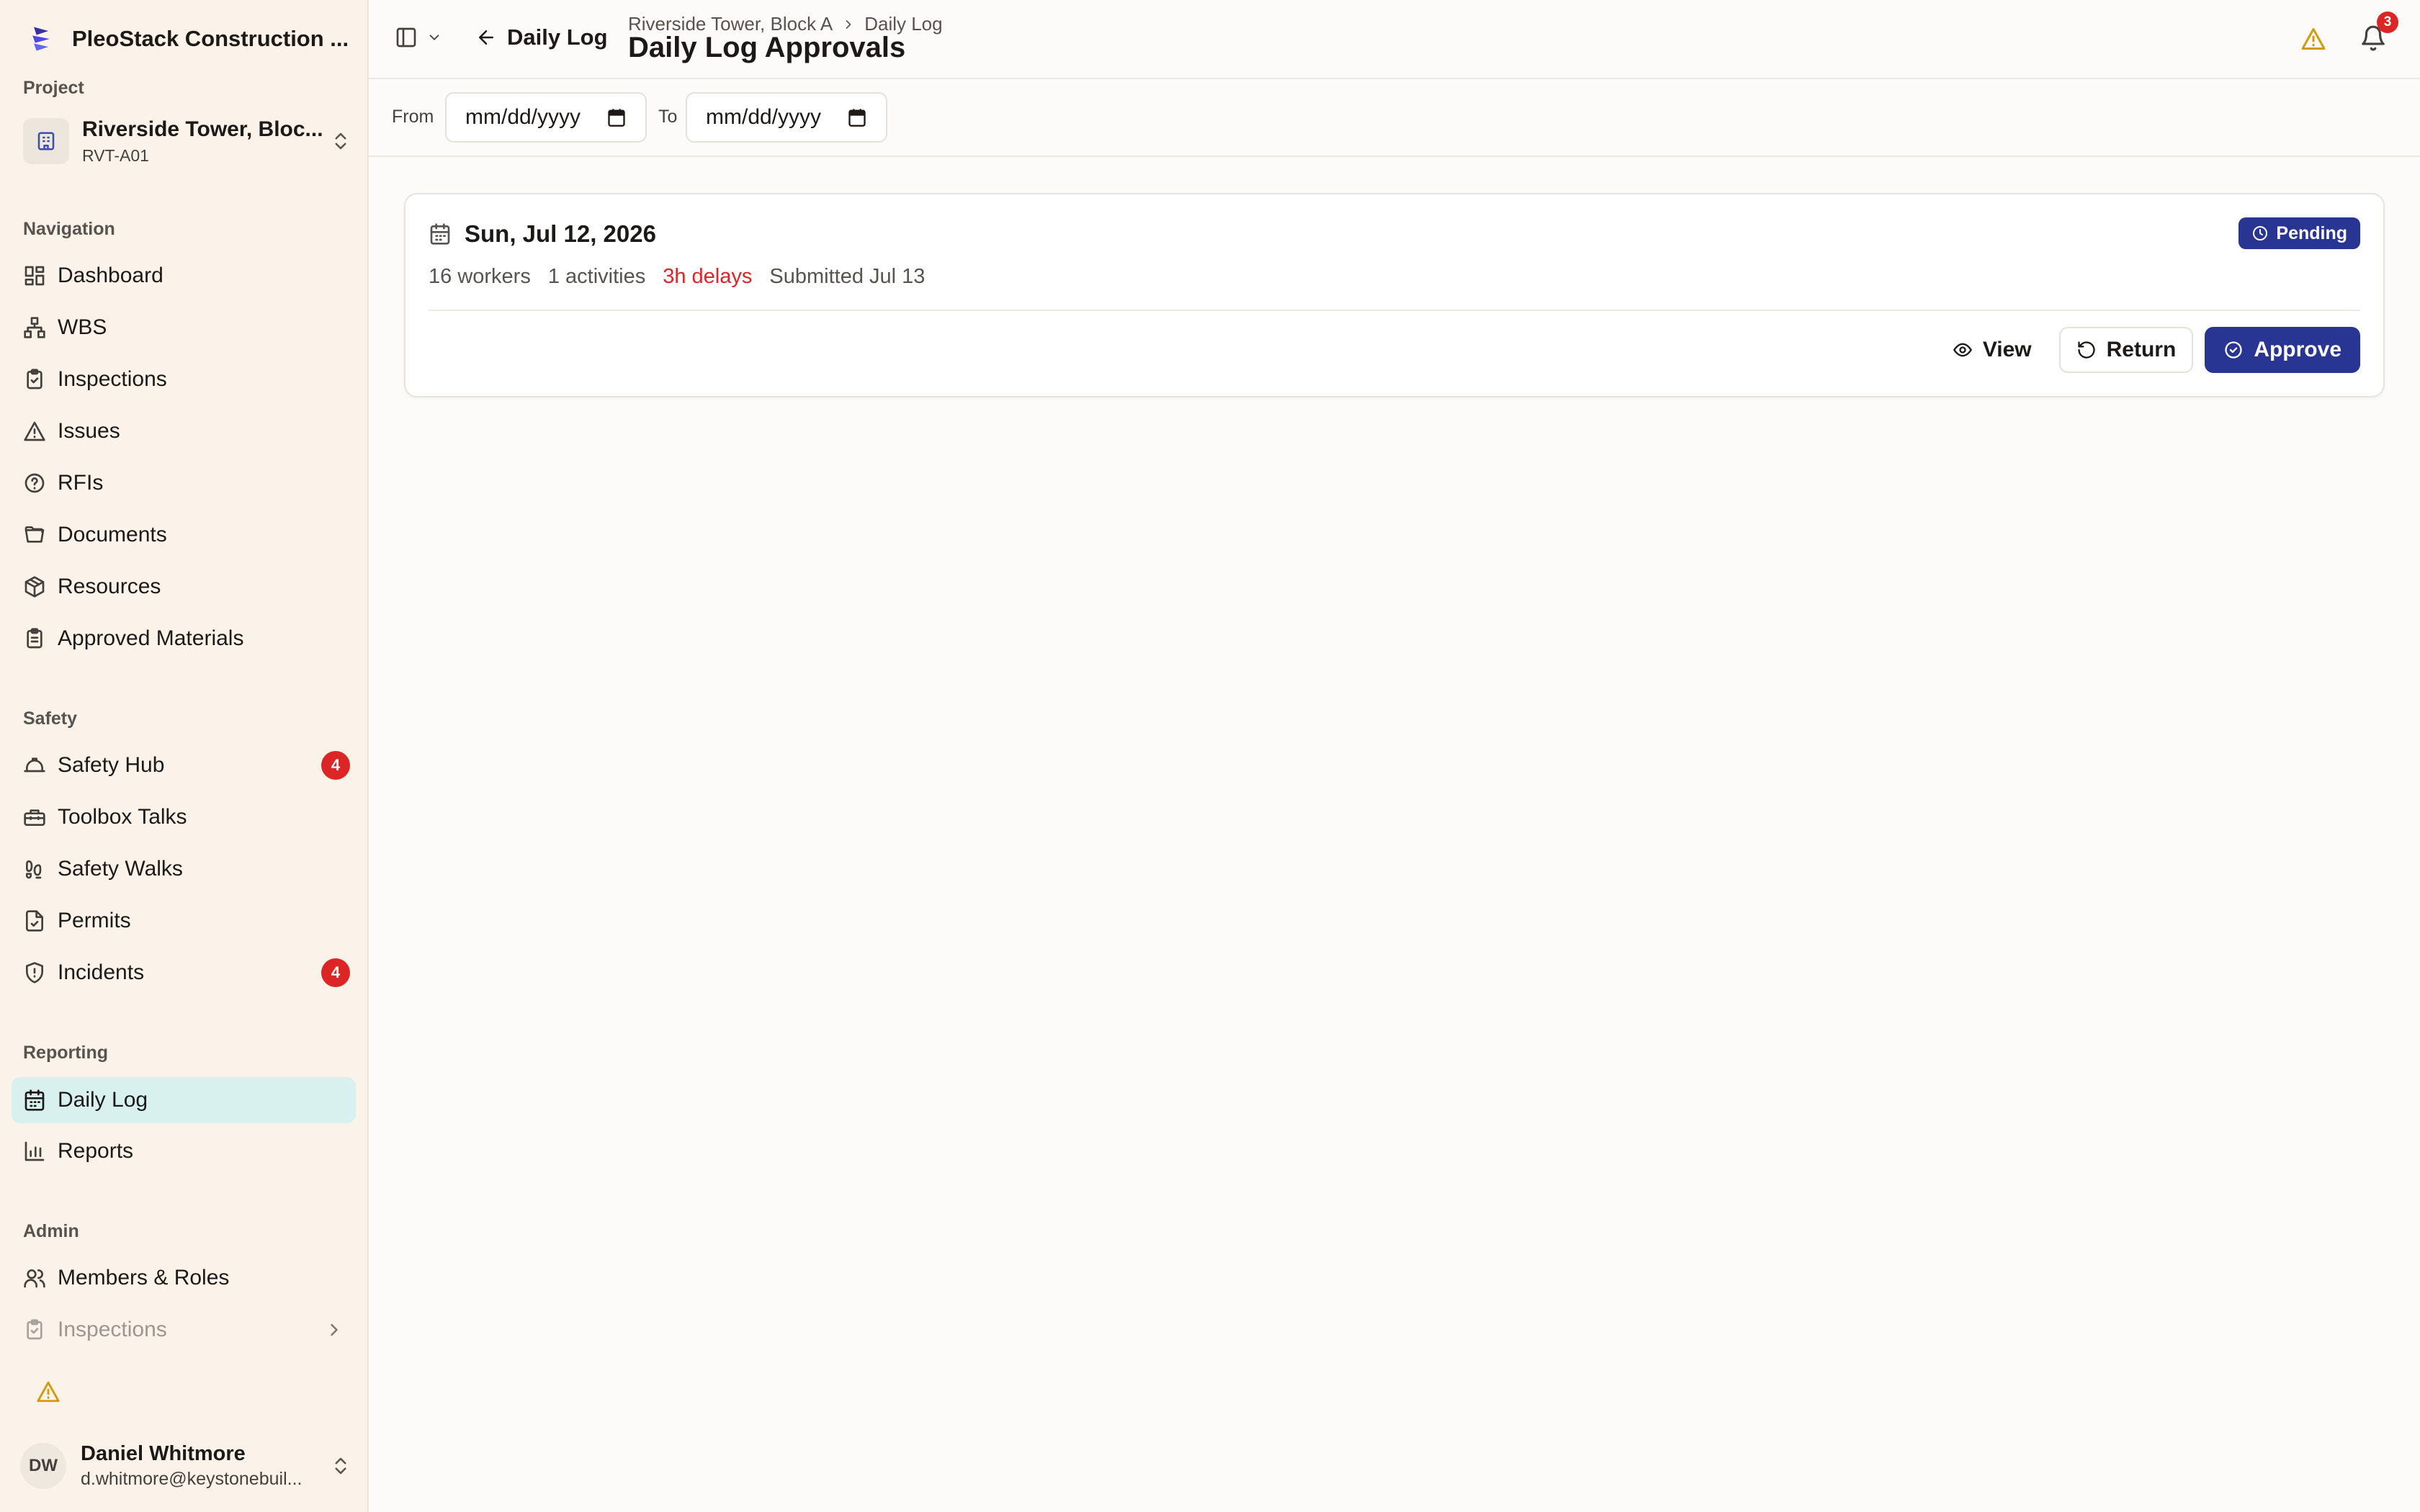 Image resolution: width=2420 pixels, height=1512 pixels. What do you see at coordinates (82, 327) in the screenshot?
I see `sidebar-item-label: WBS` at bounding box center [82, 327].